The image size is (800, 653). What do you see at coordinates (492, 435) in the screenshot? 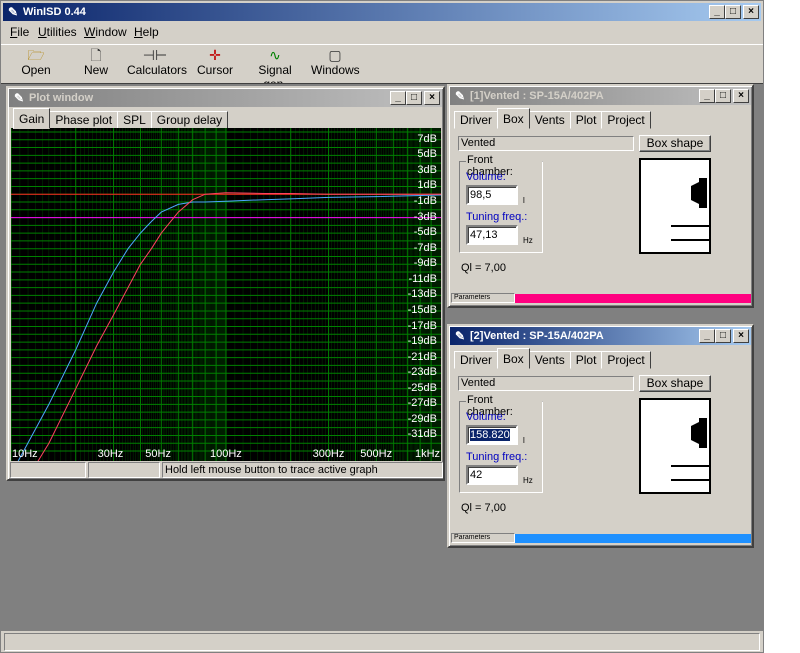
I see `box2-volume-input: 158.820` at bounding box center [492, 435].